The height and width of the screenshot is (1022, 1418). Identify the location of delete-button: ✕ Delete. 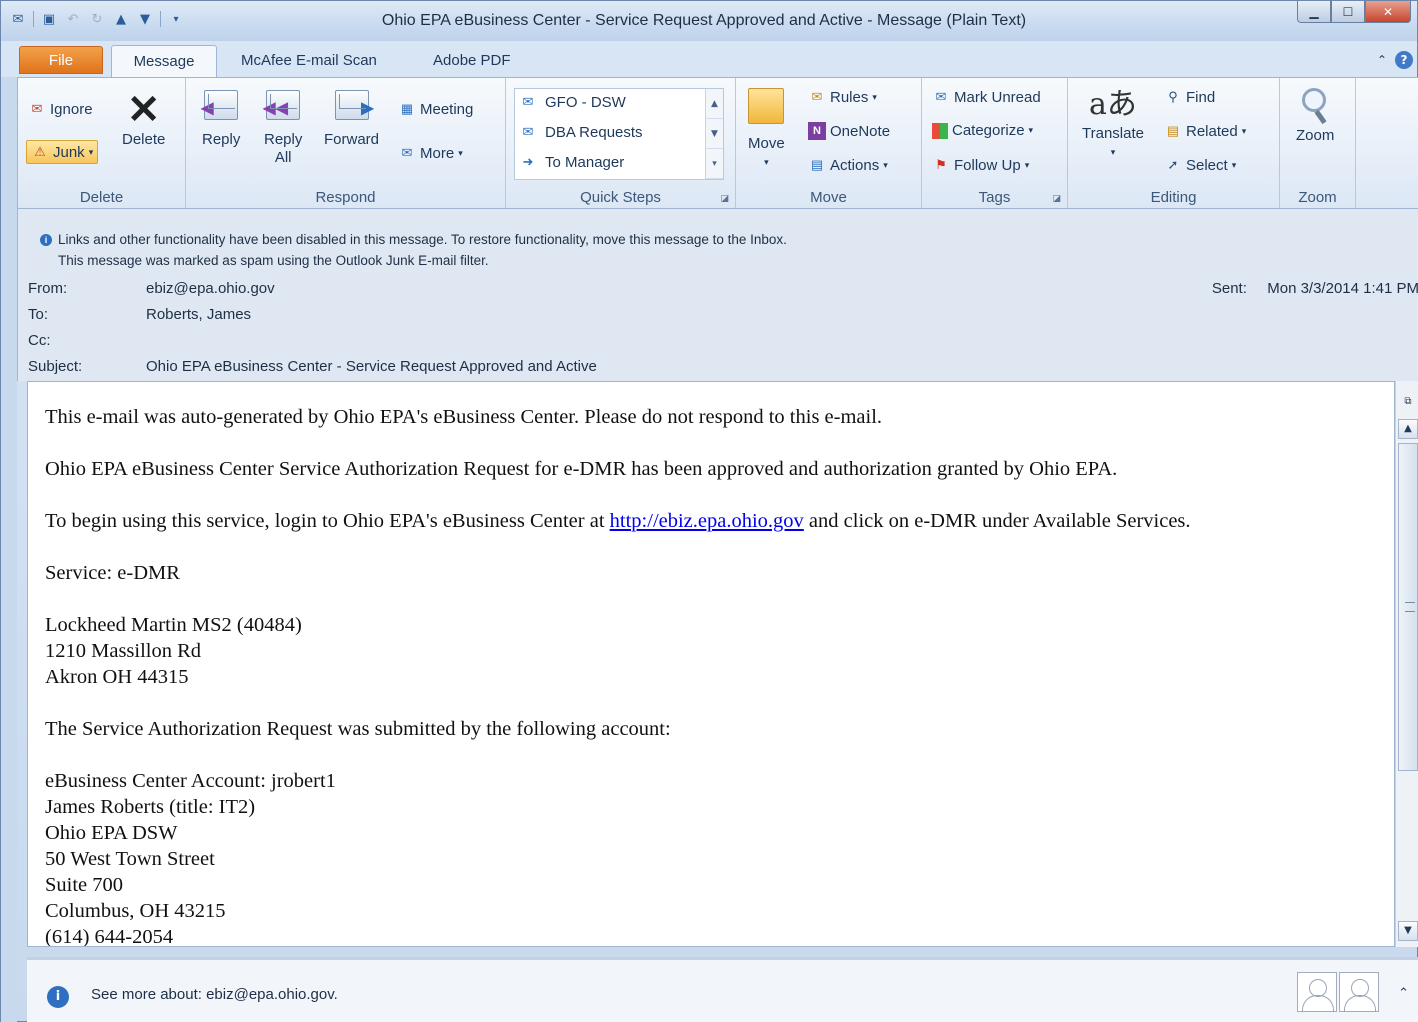
(143, 119).